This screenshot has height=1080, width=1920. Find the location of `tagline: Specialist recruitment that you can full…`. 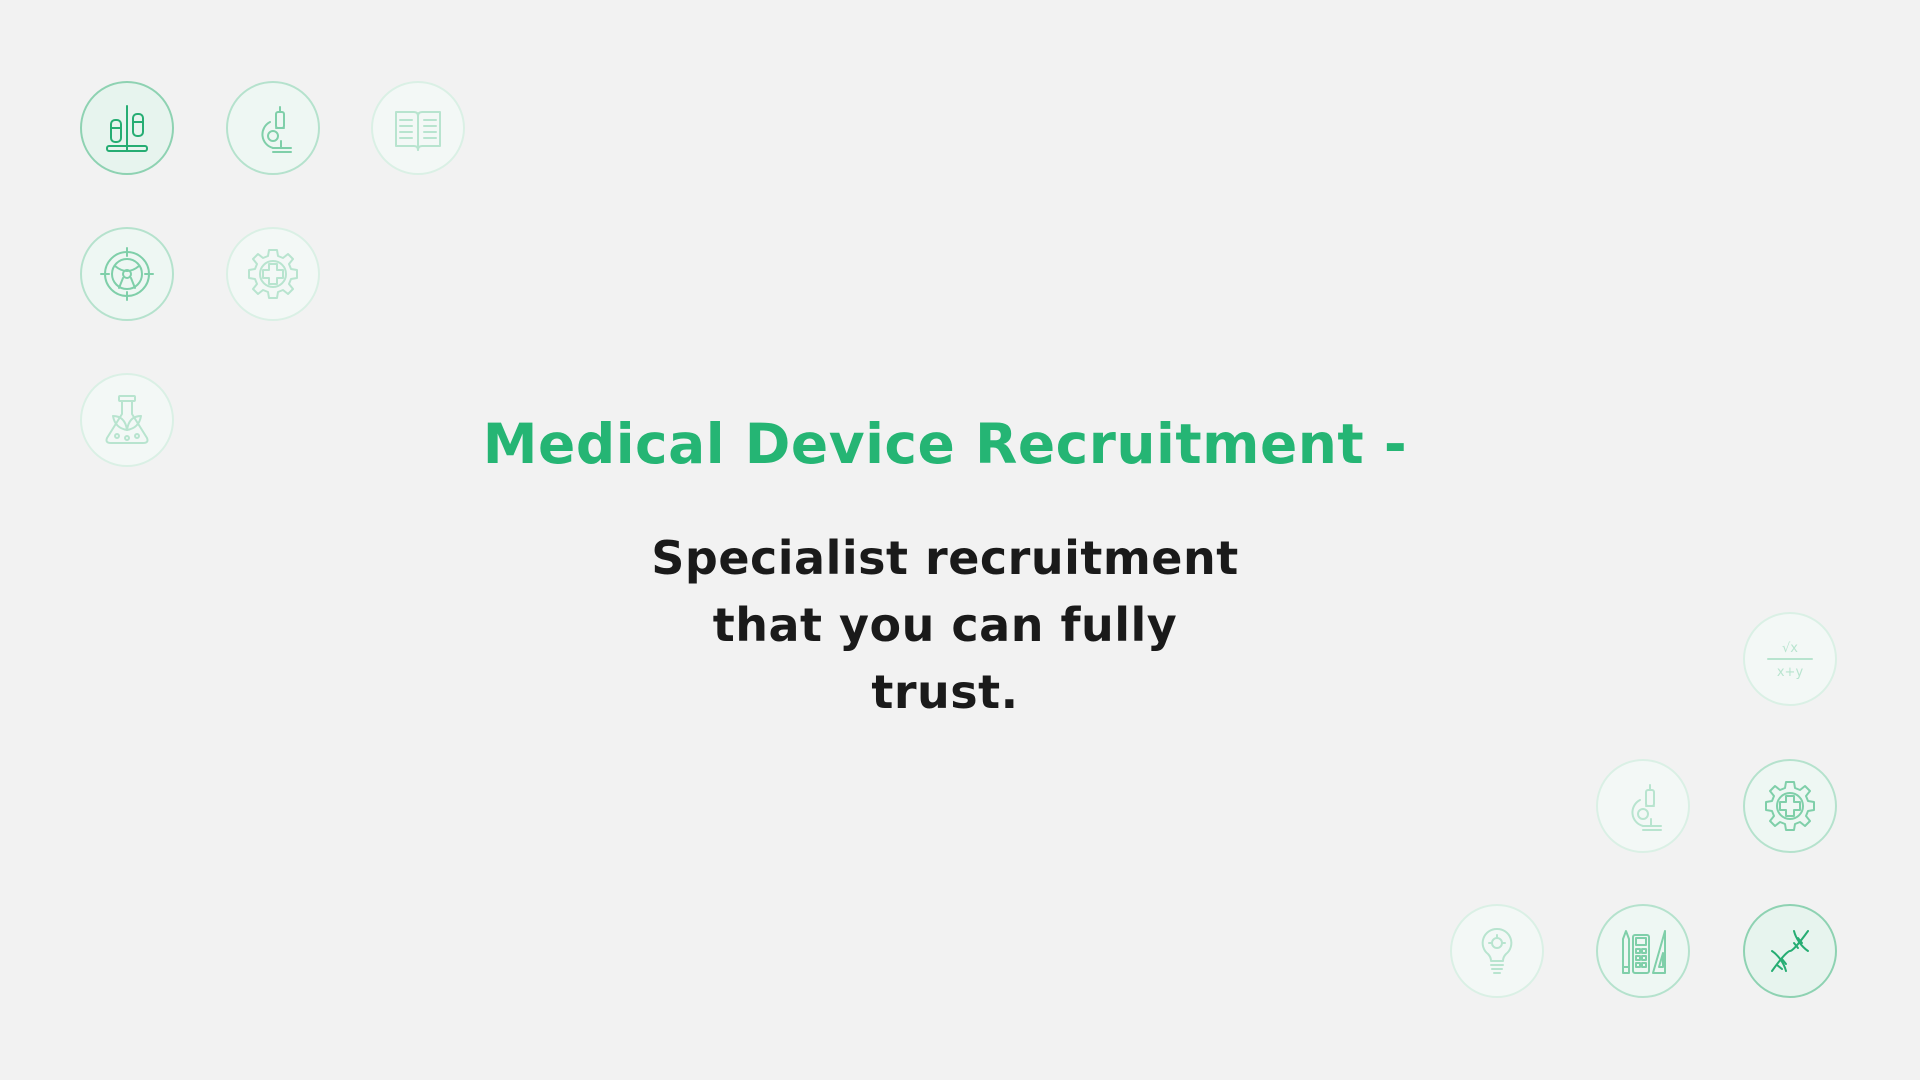

tagline: Specialist recruitment that you can full… is located at coordinates (945, 625).